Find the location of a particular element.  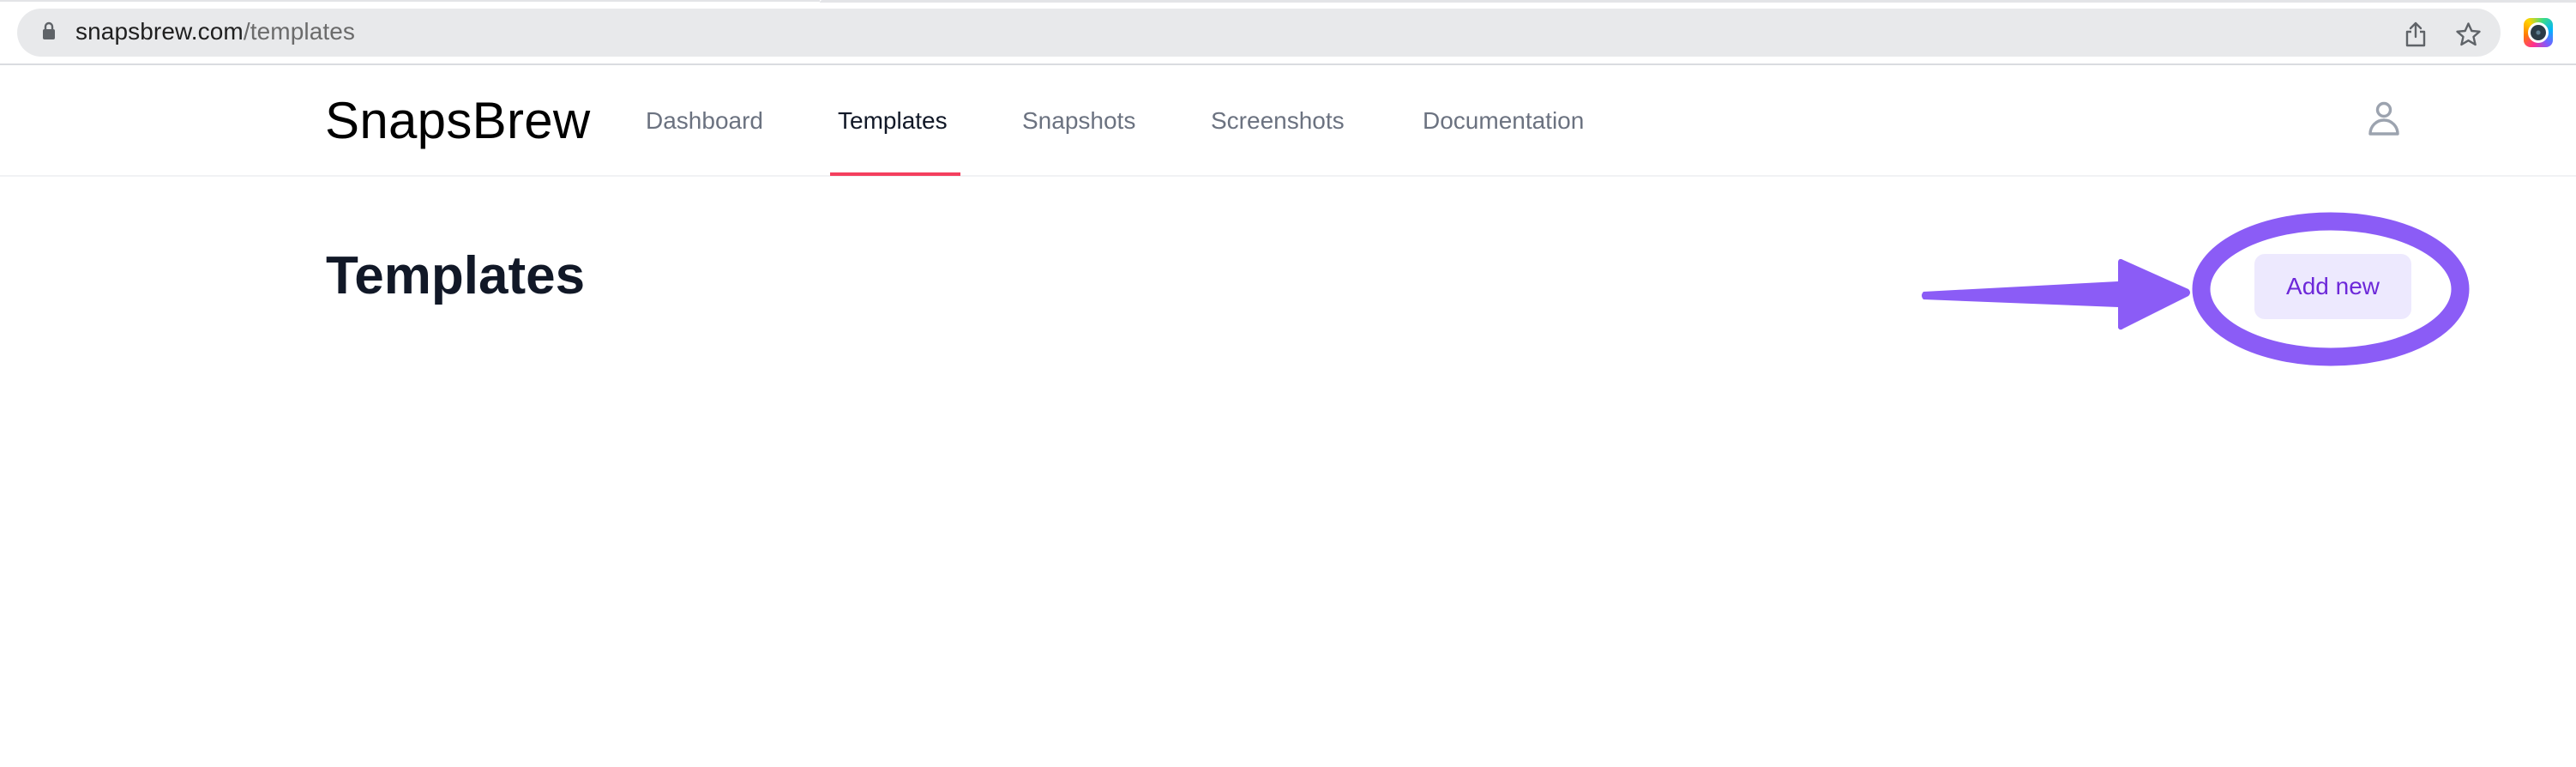

page-title: Templates is located at coordinates (456, 275).